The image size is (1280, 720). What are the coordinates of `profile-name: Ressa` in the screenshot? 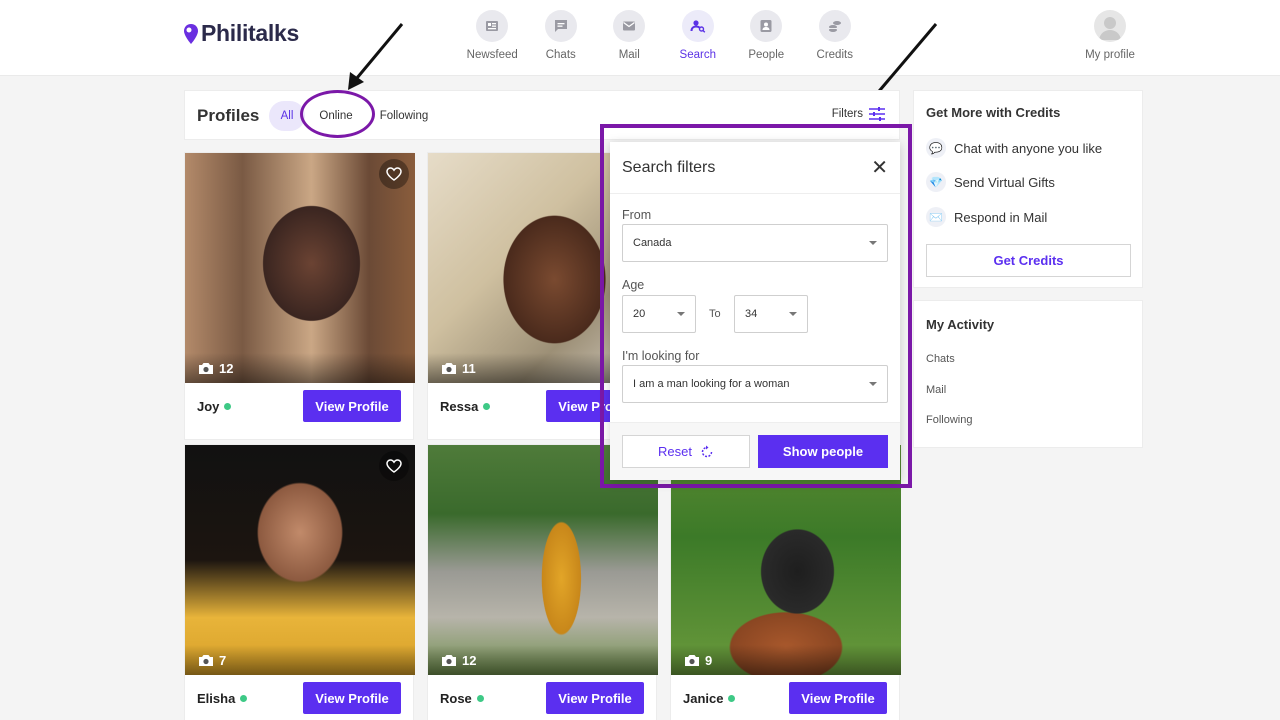 It's located at (465, 406).